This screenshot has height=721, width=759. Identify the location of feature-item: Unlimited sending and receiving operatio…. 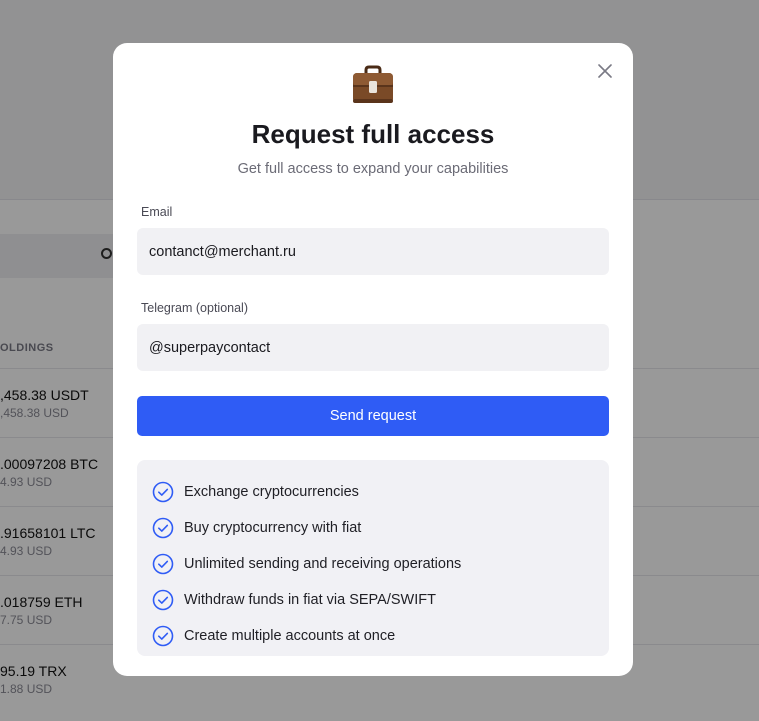
(373, 564).